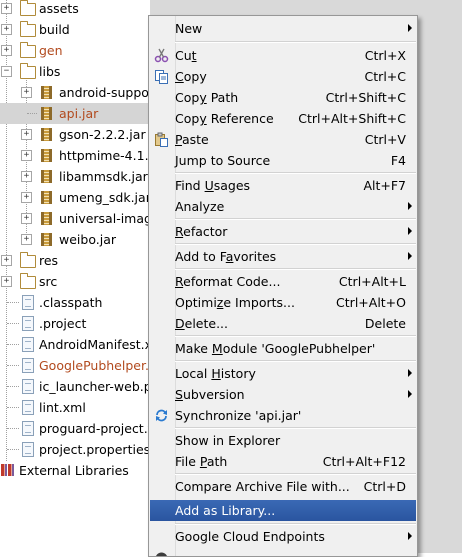 The image size is (462, 557). I want to click on tree-item-external-libraries: External Libraries, so click(75, 470).